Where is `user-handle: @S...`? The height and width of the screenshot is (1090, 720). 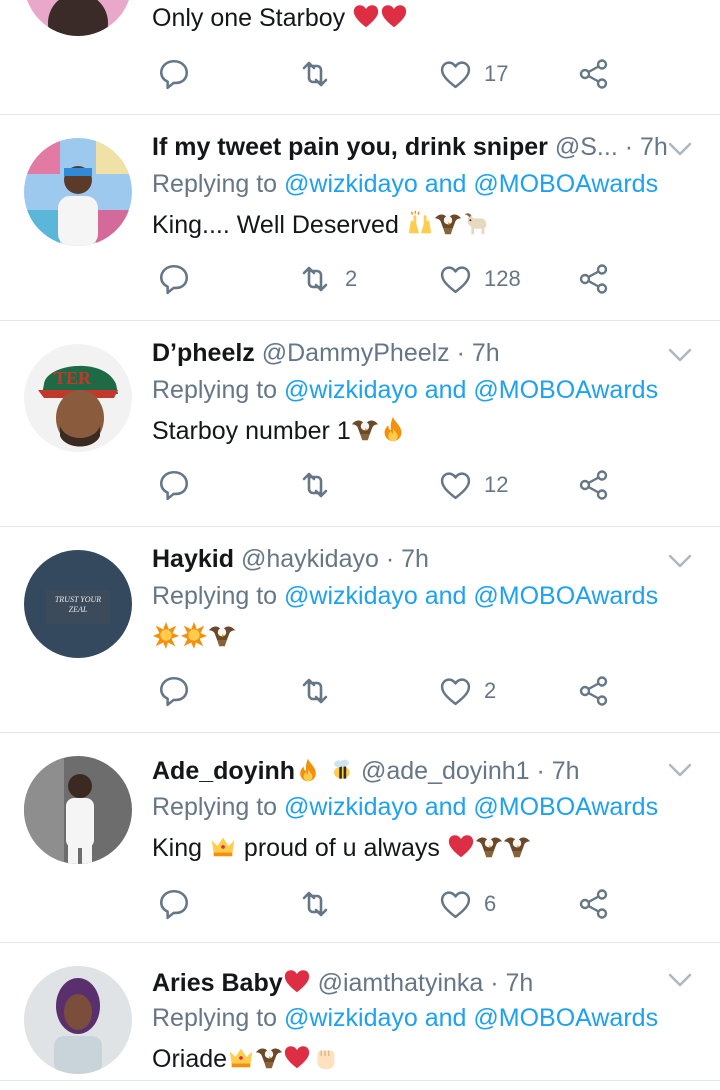
user-handle: @S... is located at coordinates (586, 147).